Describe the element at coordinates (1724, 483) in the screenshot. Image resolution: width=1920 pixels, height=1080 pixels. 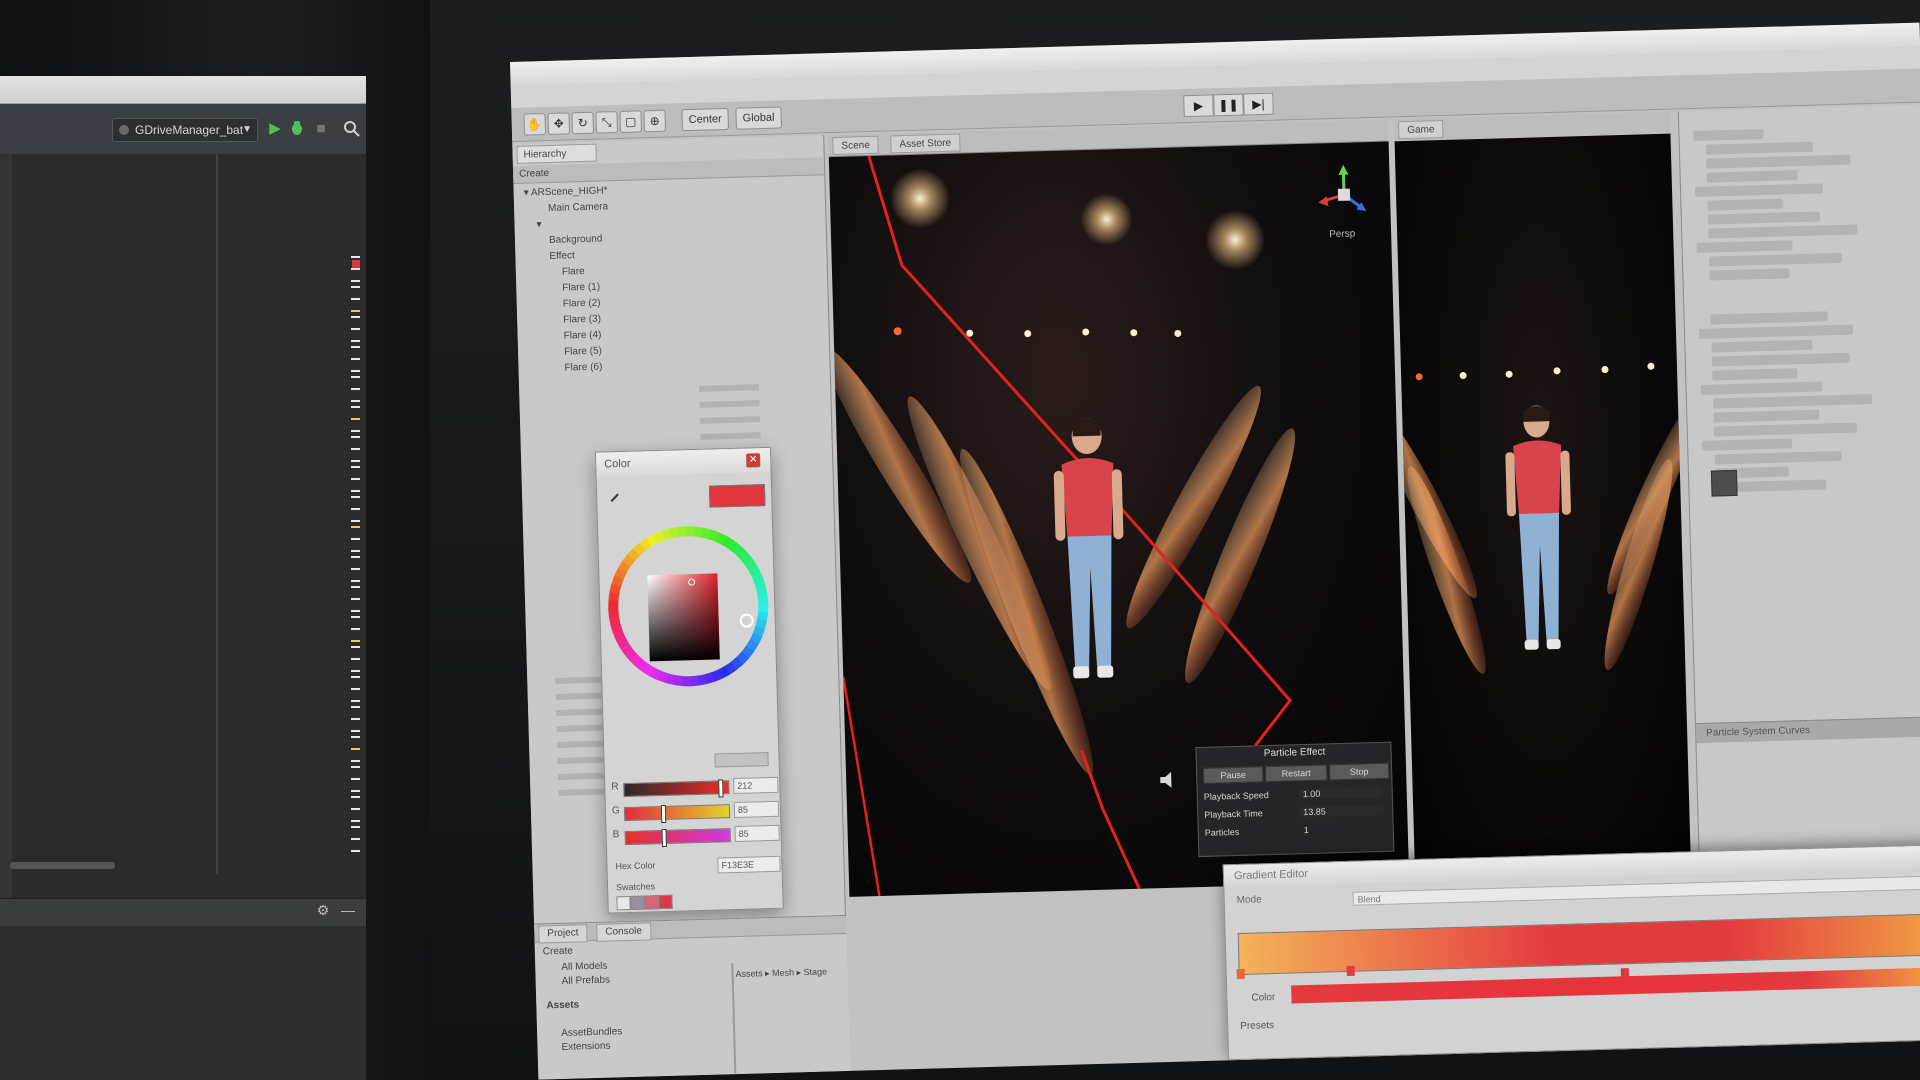
I see `material-preview-icon` at that location.